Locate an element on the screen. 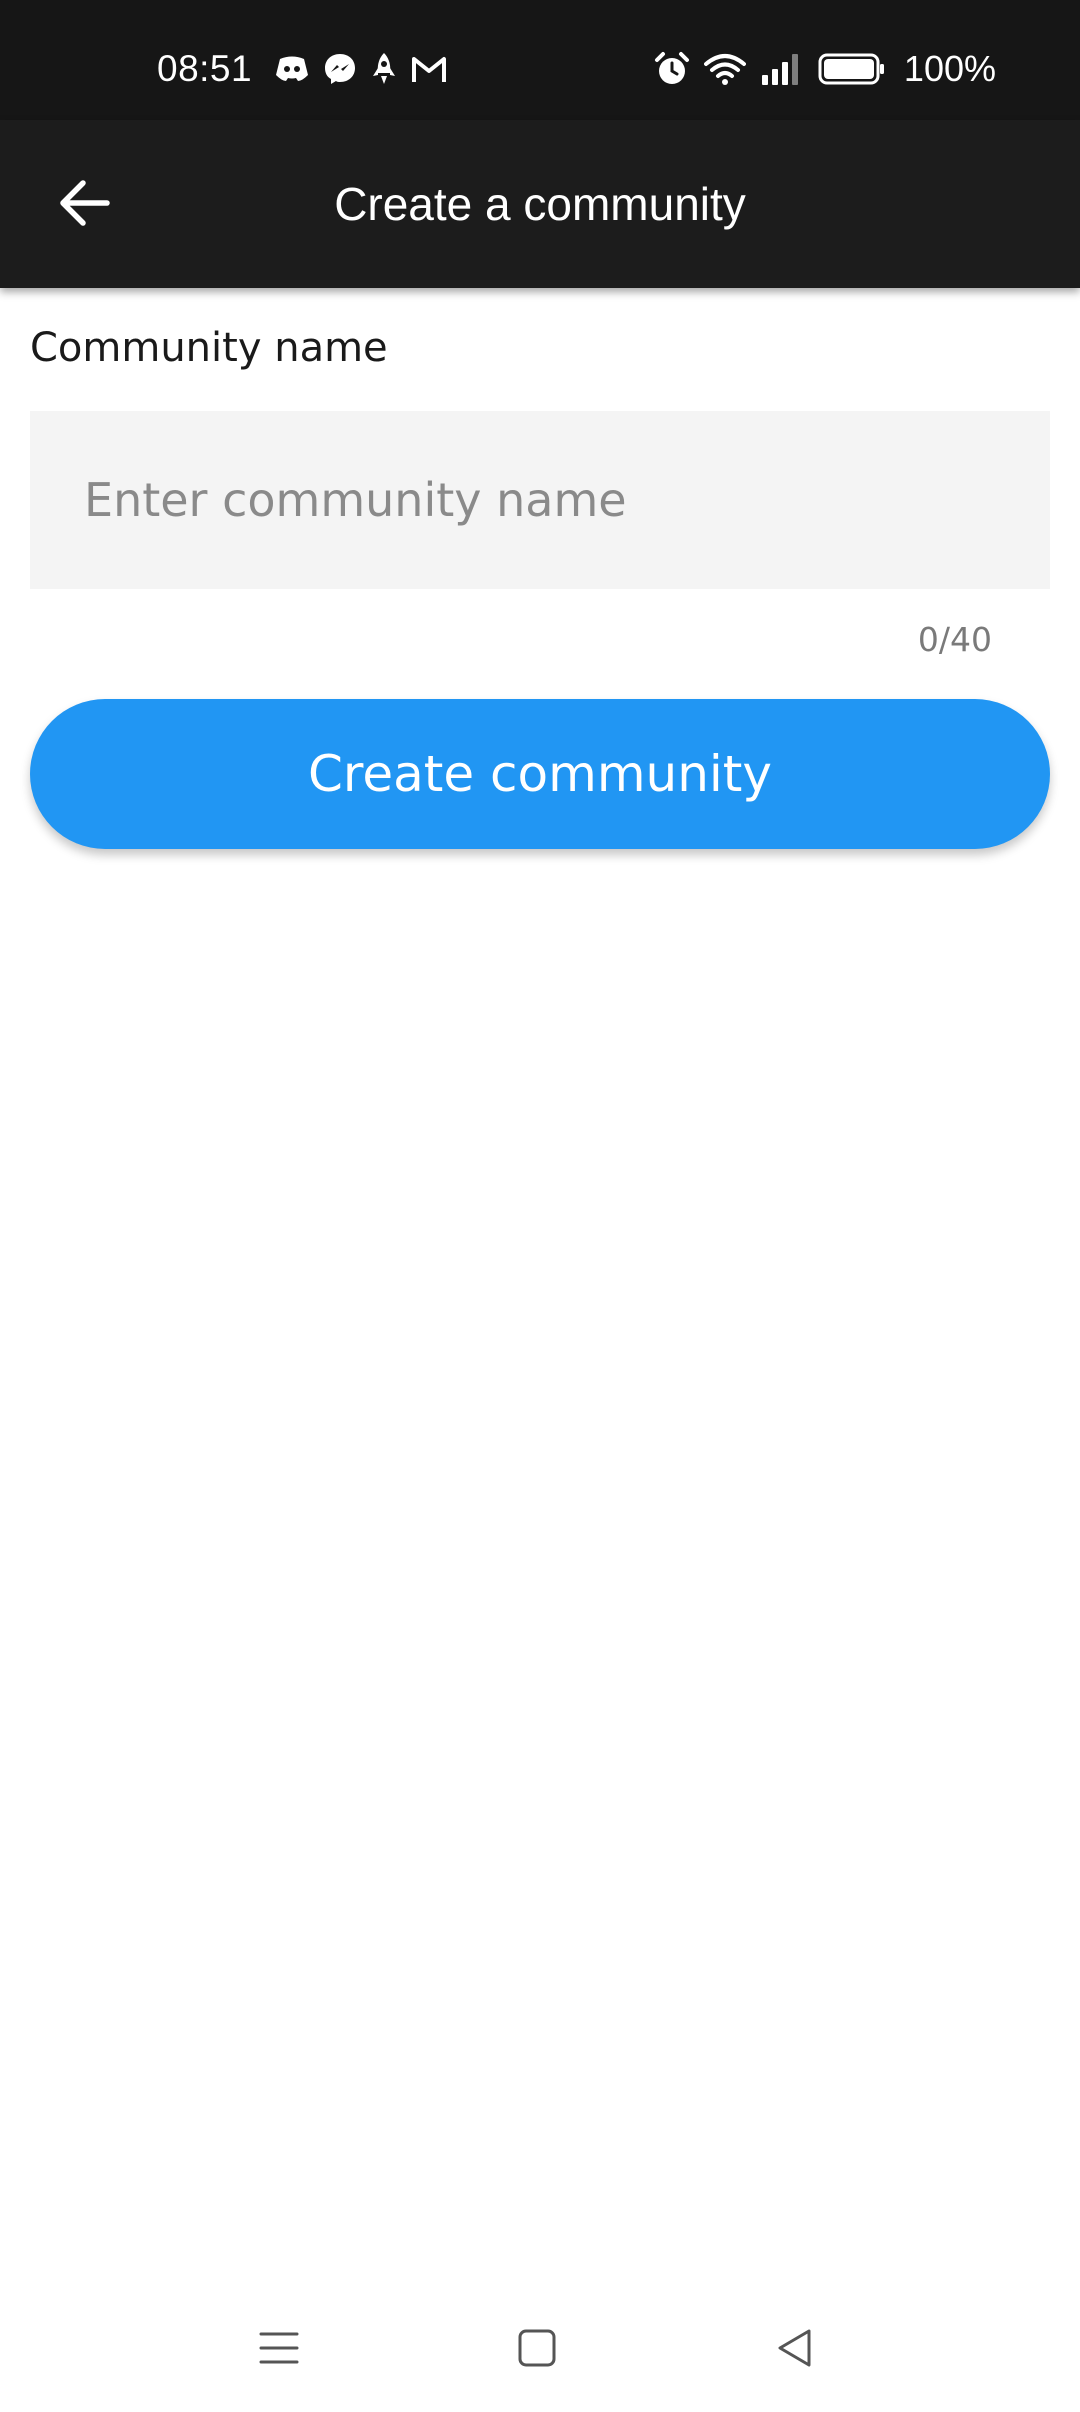 This screenshot has width=1080, height=2412. alarm-icon is located at coordinates (672, 69).